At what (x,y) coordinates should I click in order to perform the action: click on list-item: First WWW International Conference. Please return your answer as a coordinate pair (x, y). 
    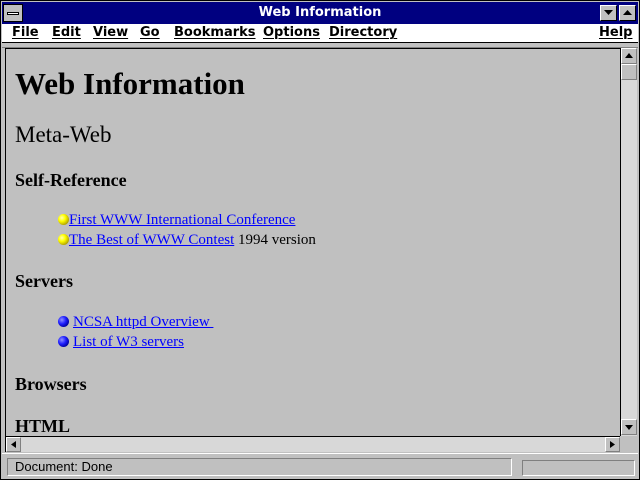
    Looking at the image, I should click on (182, 220).